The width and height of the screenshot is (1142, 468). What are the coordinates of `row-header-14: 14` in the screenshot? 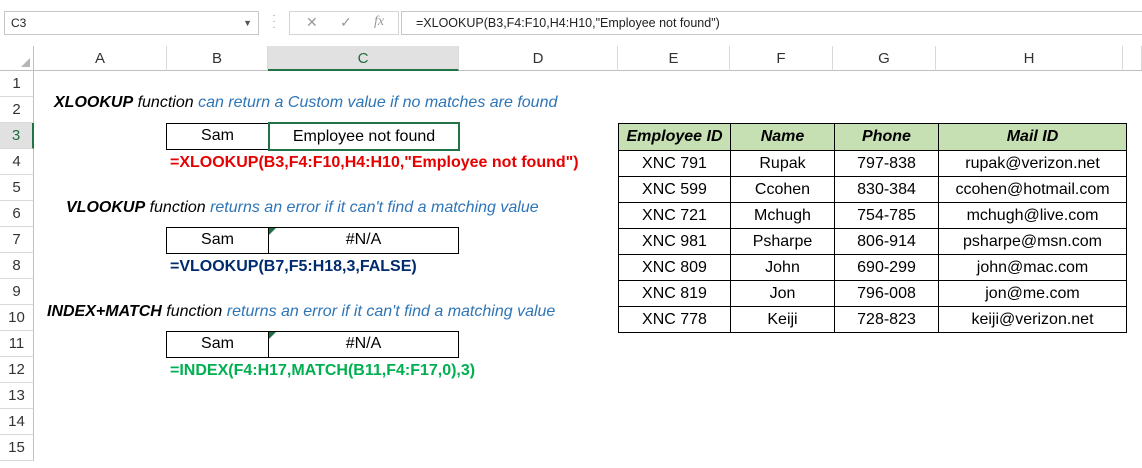 It's located at (17, 422).